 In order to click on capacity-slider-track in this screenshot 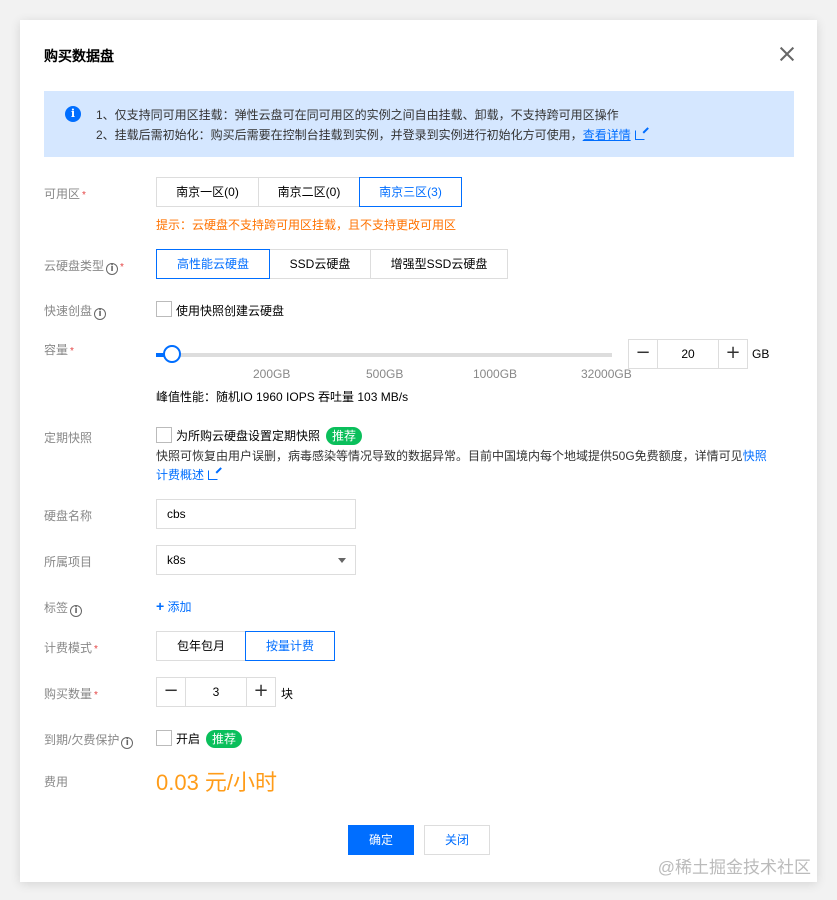, I will do `click(384, 355)`.